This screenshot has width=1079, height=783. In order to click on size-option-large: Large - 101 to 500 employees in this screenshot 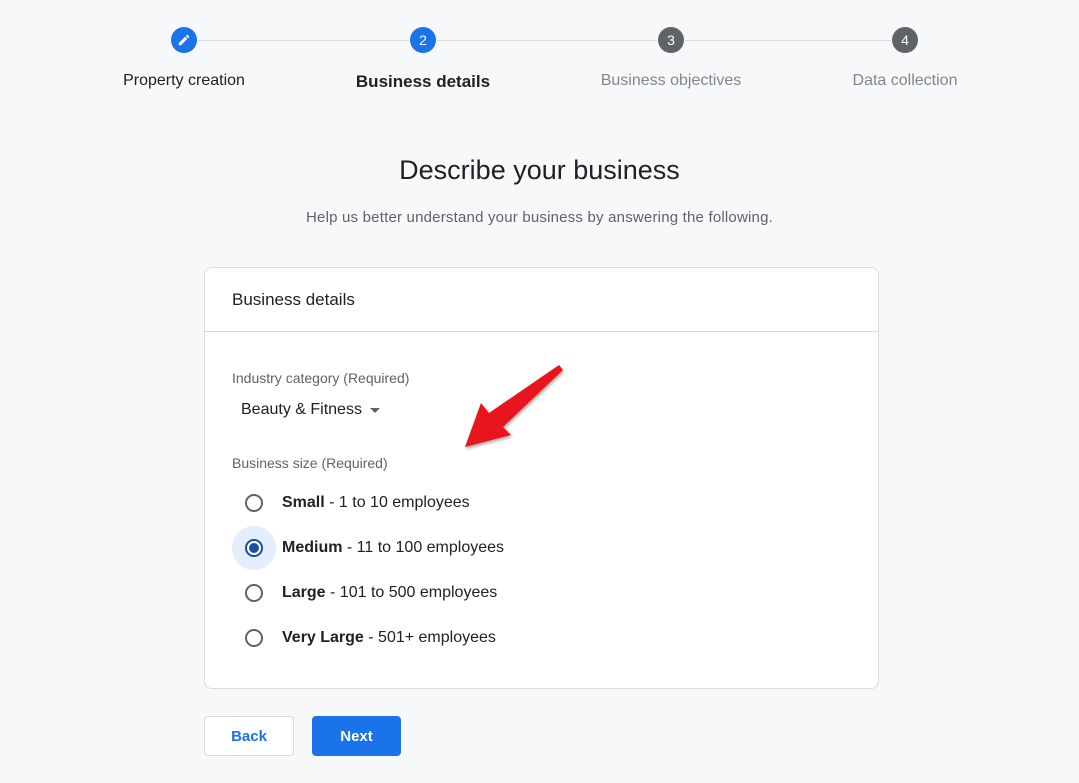, I will do `click(364, 593)`.